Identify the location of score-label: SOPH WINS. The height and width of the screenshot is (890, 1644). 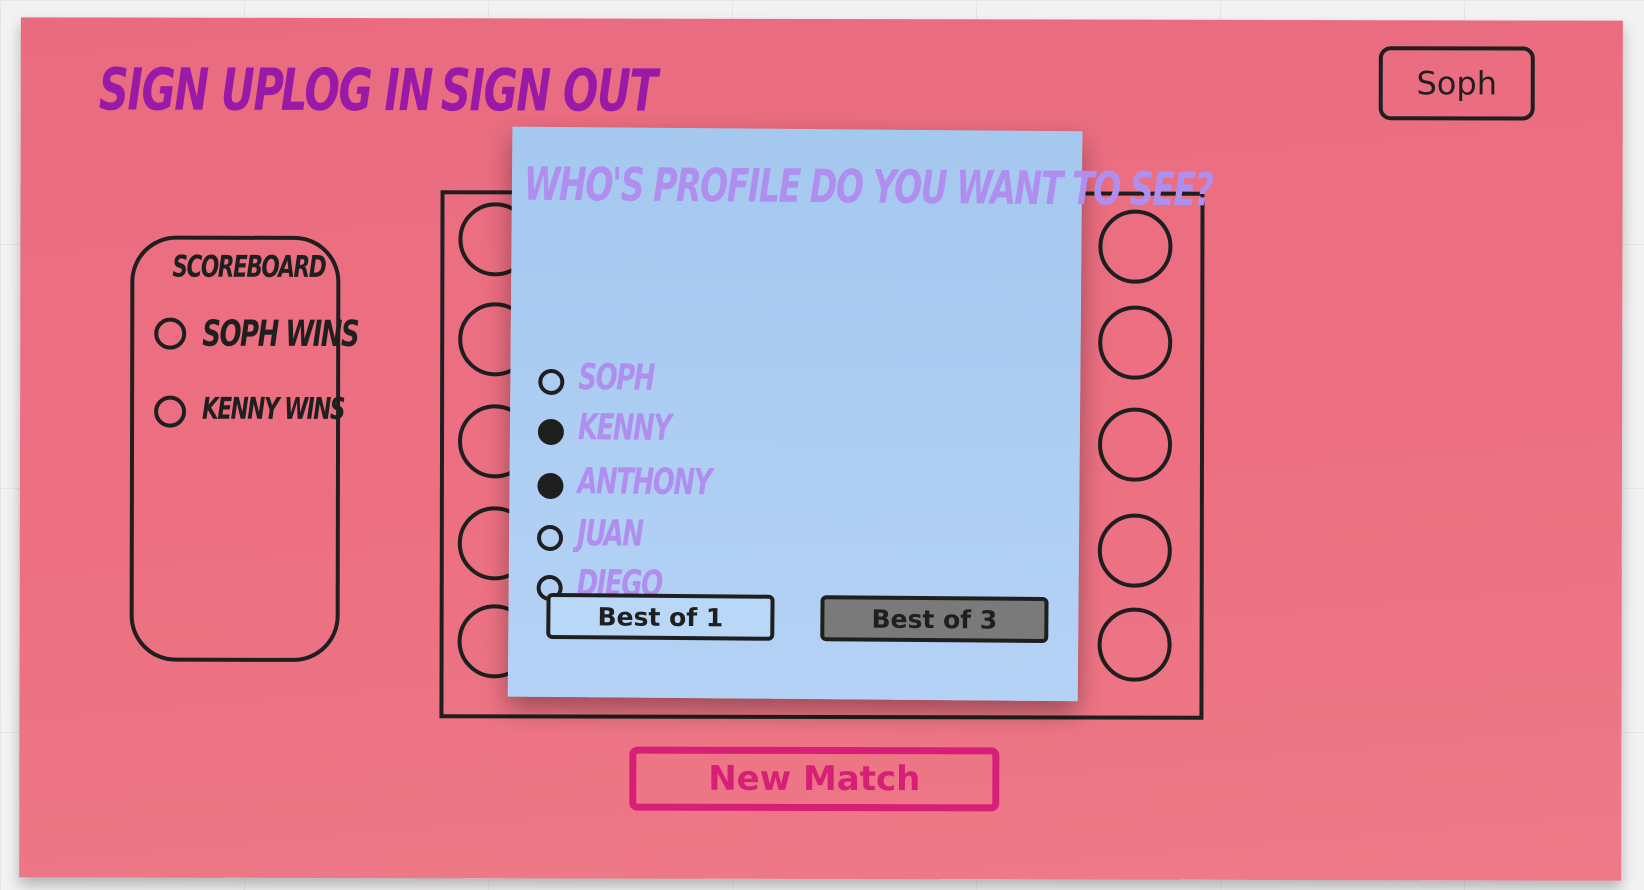
(280, 334).